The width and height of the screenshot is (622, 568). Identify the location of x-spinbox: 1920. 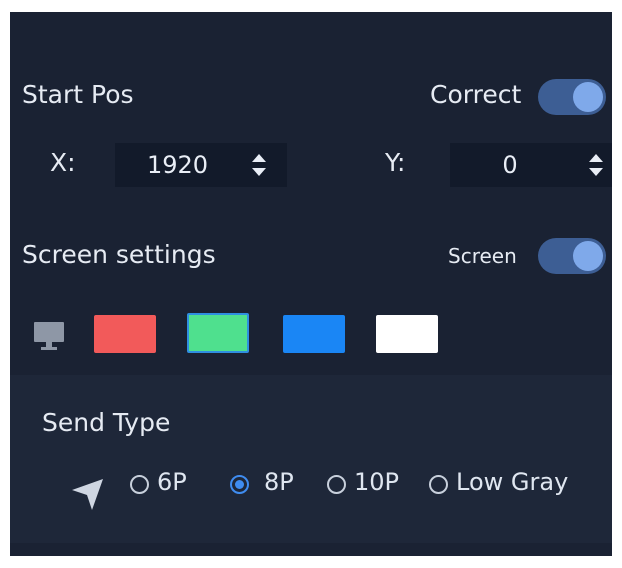
(201, 165).